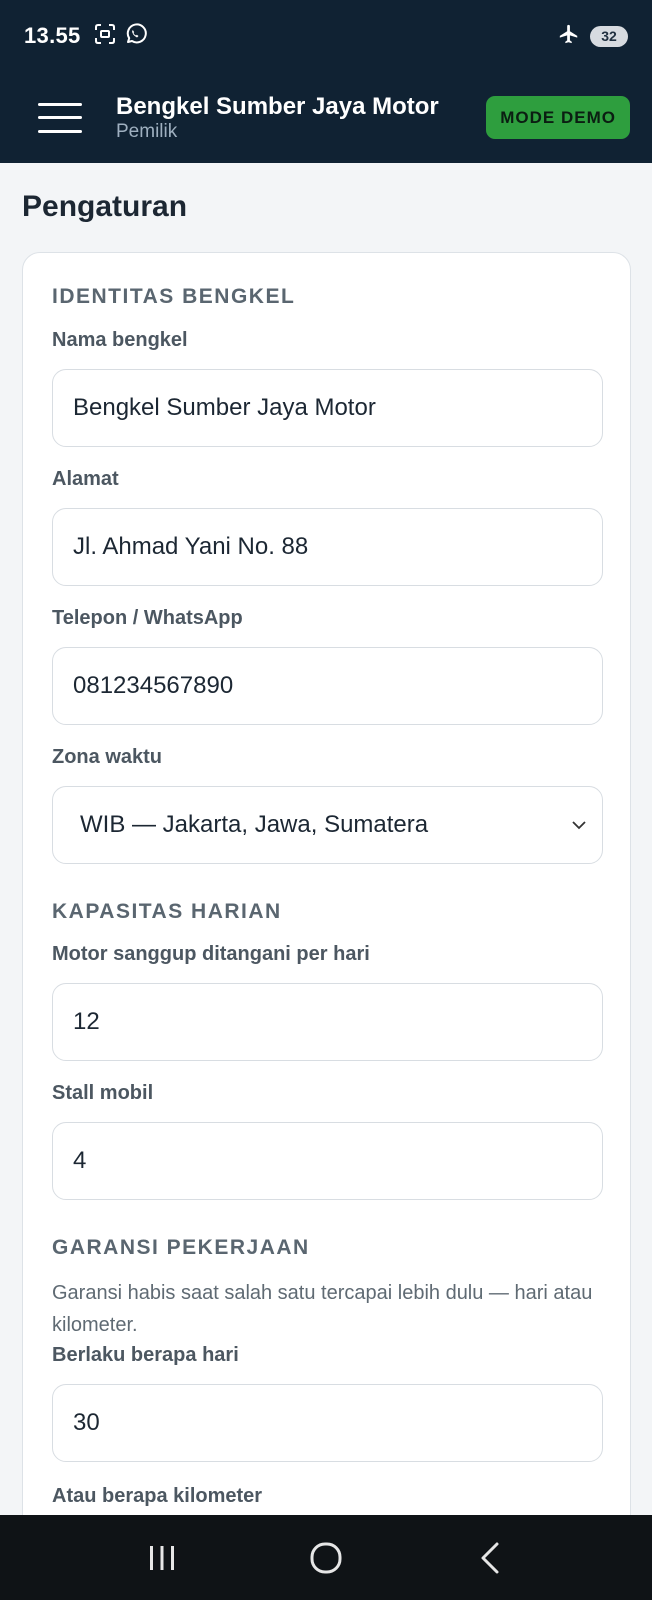 The width and height of the screenshot is (652, 1600). I want to click on system-nav-bar, so click(326, 1557).